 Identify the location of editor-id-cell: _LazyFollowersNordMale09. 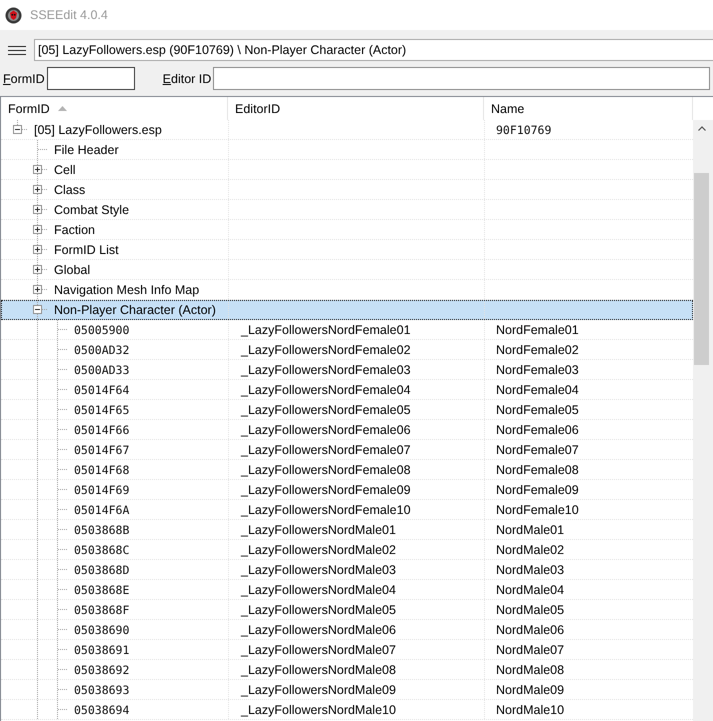
(318, 689).